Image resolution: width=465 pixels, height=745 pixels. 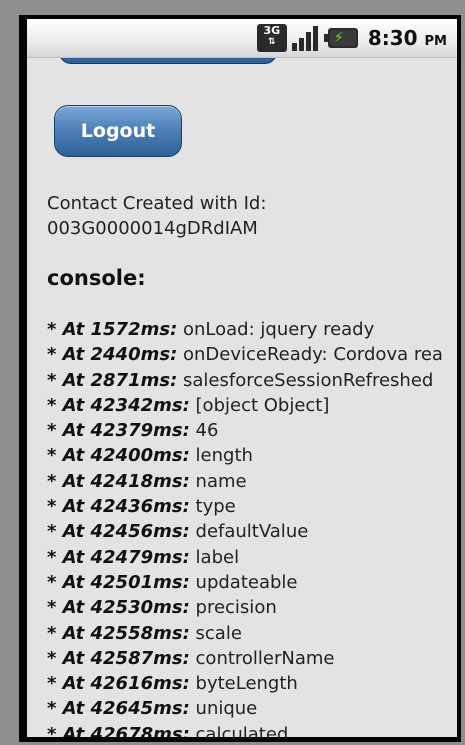 What do you see at coordinates (246, 684) in the screenshot?
I see `log-message: byteLength` at bounding box center [246, 684].